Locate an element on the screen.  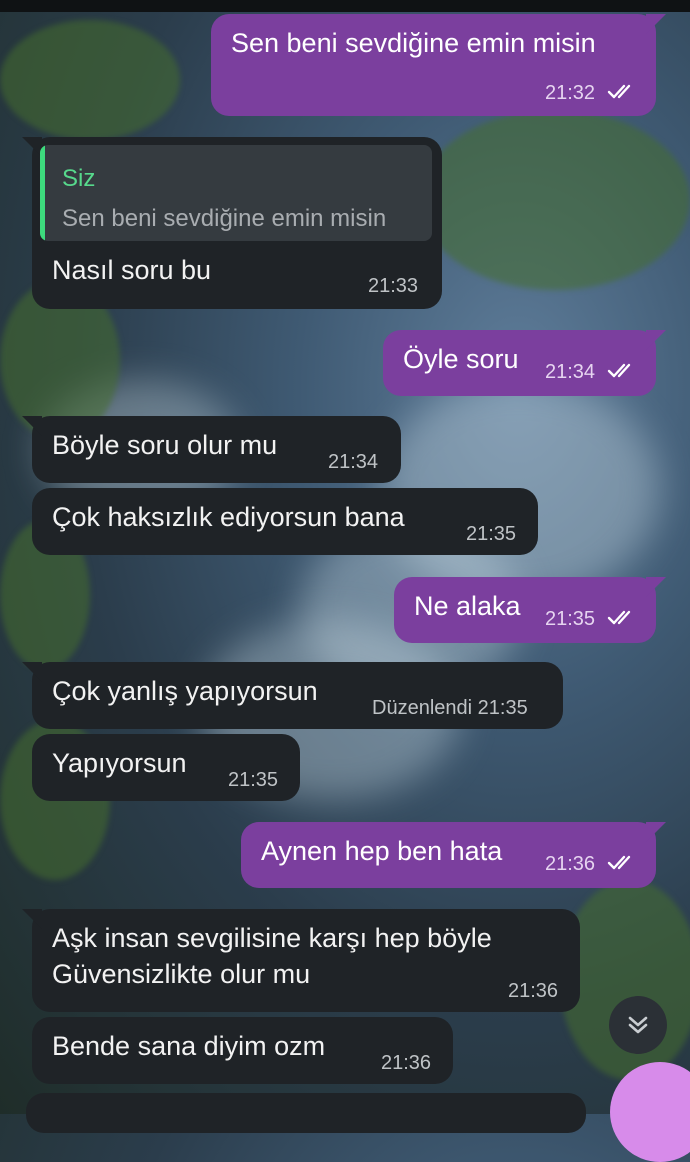
message-time: 21:33 is located at coordinates (393, 286).